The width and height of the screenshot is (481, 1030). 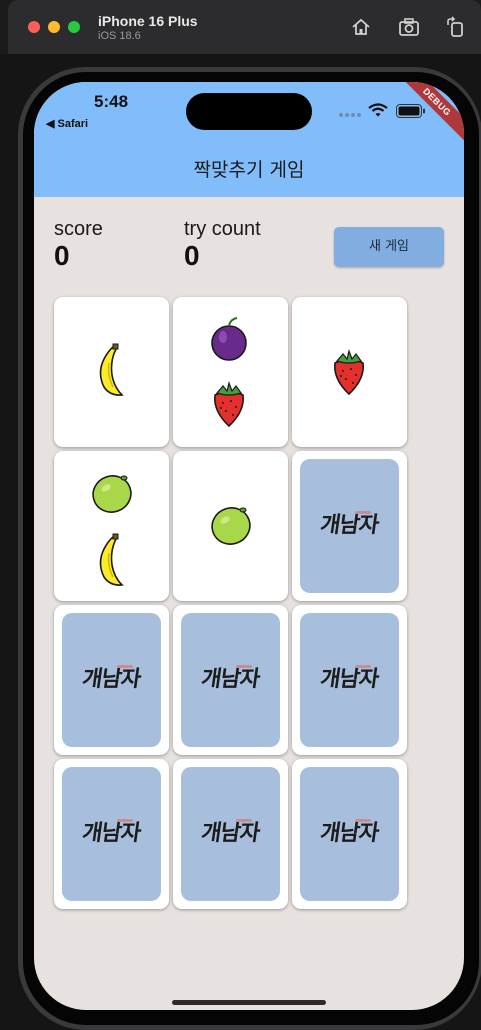 I want to click on home-icon, so click(x=361, y=27).